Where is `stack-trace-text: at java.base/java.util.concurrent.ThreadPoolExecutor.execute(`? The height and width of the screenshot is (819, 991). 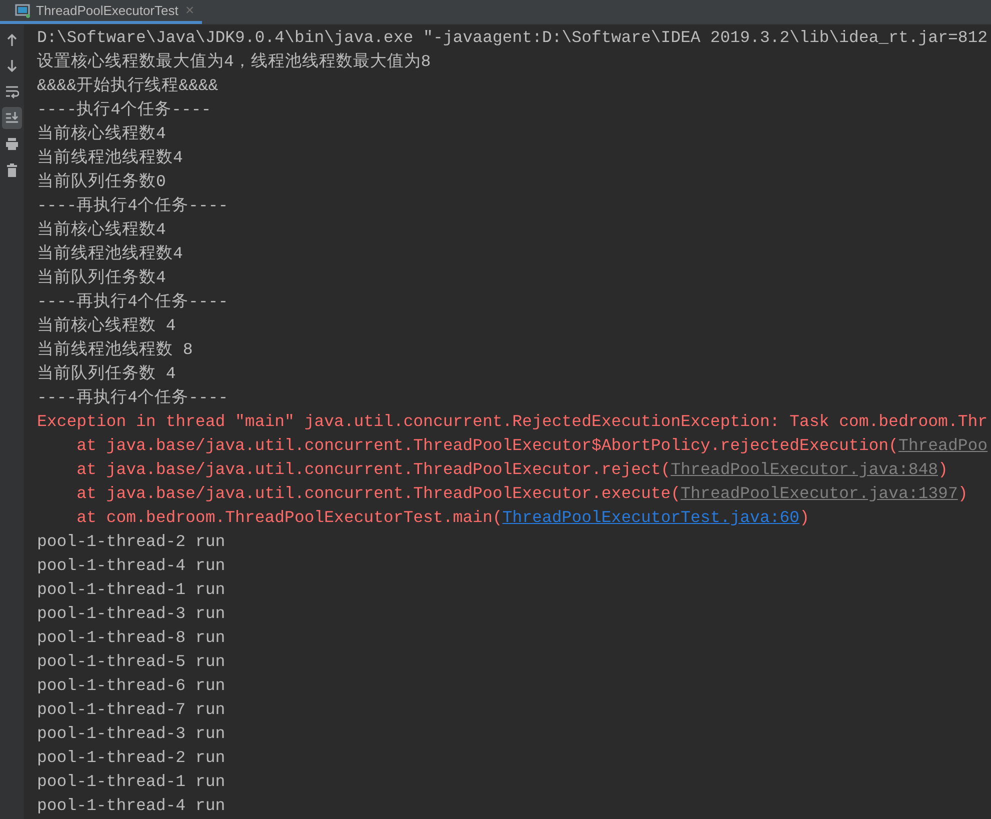
stack-trace-text: at java.base/java.util.concurrent.ThreadPoolExecutor.execute( is located at coordinates (378, 493).